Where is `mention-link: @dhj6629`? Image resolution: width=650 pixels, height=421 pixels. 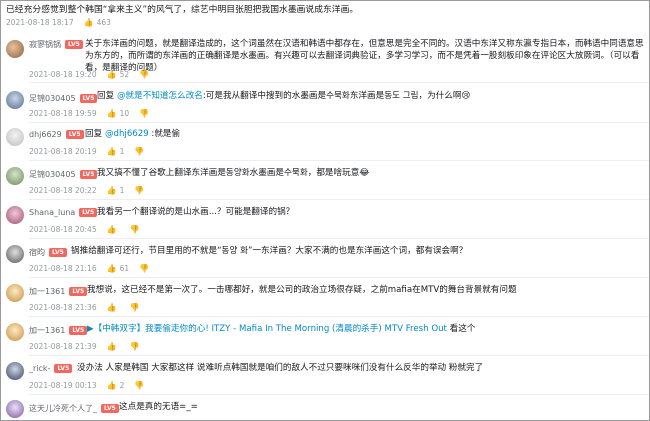 mention-link: @dhj6629 is located at coordinates (127, 134).